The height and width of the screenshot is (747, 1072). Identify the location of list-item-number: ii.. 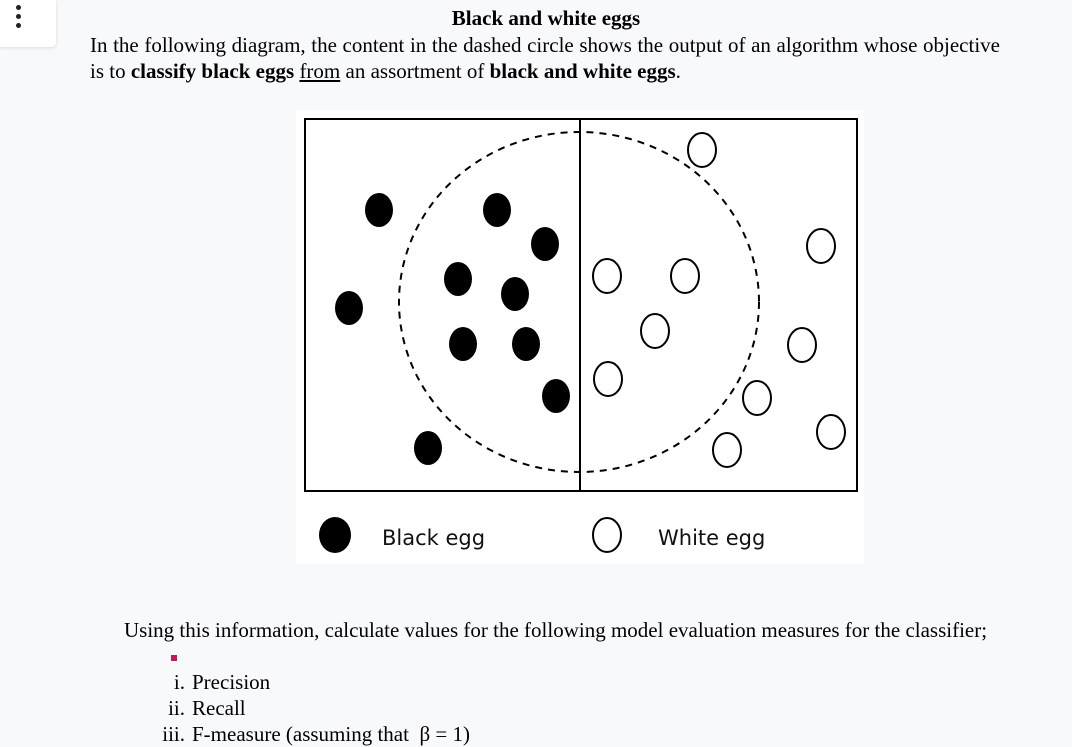
(176, 708).